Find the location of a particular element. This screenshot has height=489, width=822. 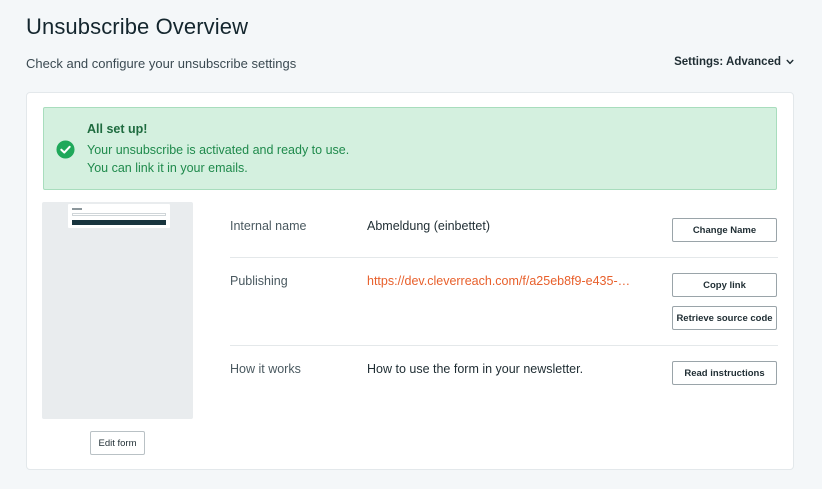

edit-form-button: Edit form is located at coordinates (117, 443).